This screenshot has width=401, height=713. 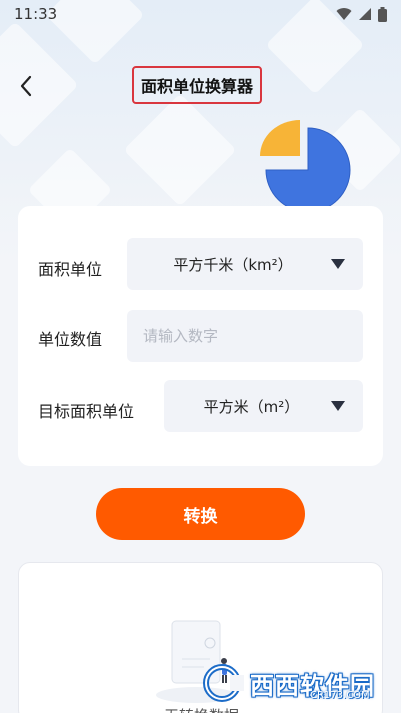 I want to click on watermark-subtext: CR173.COM, so click(x=340, y=695).